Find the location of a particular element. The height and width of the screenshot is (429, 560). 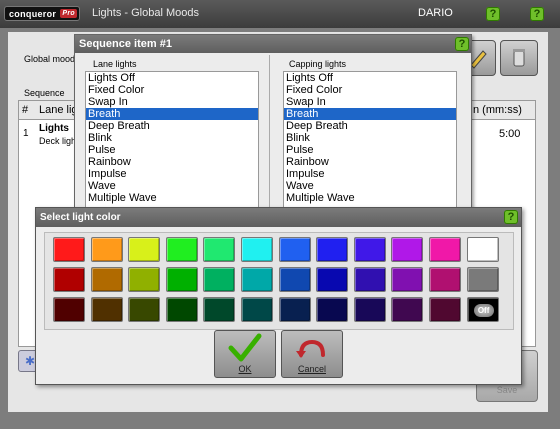

delete-button is located at coordinates (519, 58).